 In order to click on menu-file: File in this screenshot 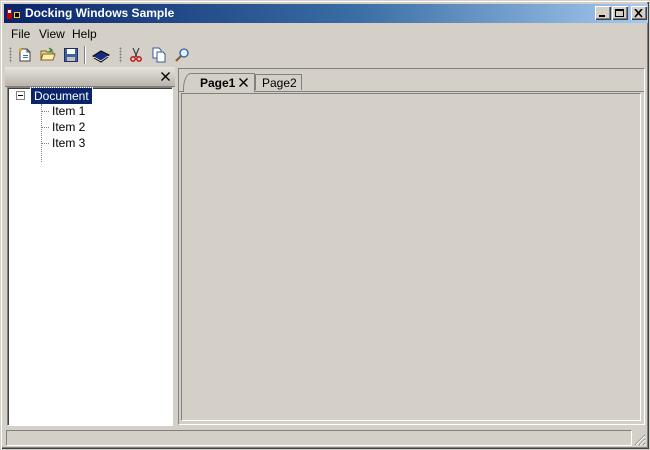, I will do `click(20, 34)`.